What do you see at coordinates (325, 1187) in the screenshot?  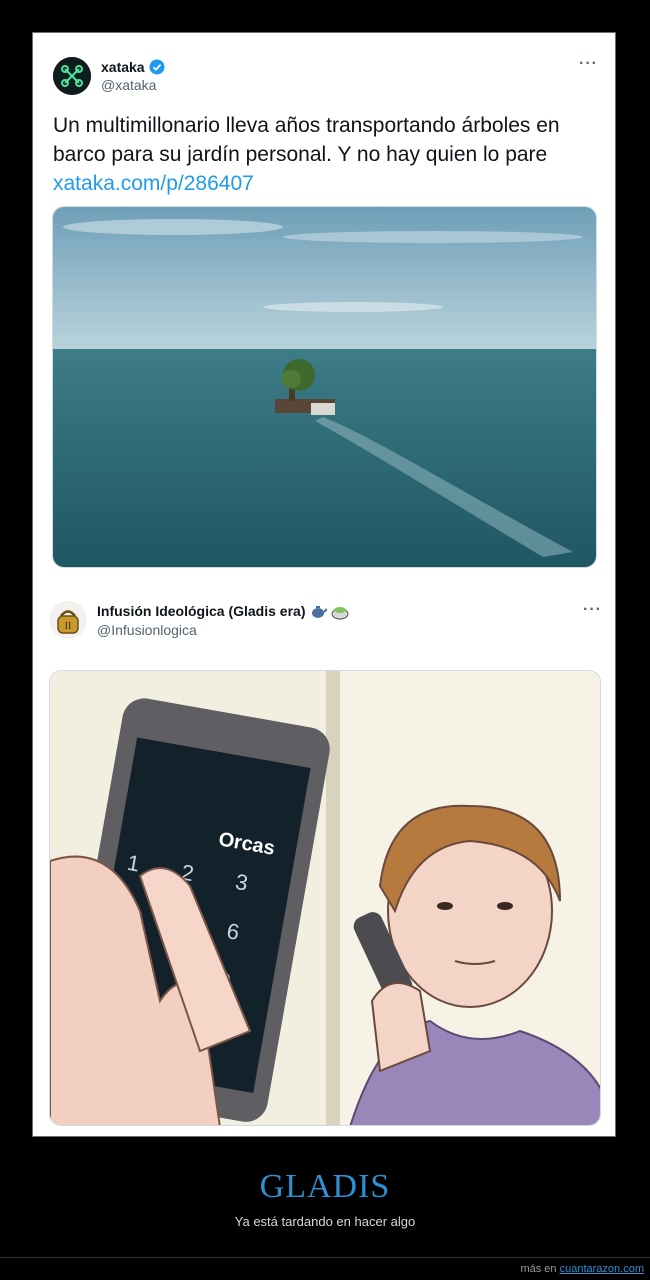 I see `post-title: GLADIS` at bounding box center [325, 1187].